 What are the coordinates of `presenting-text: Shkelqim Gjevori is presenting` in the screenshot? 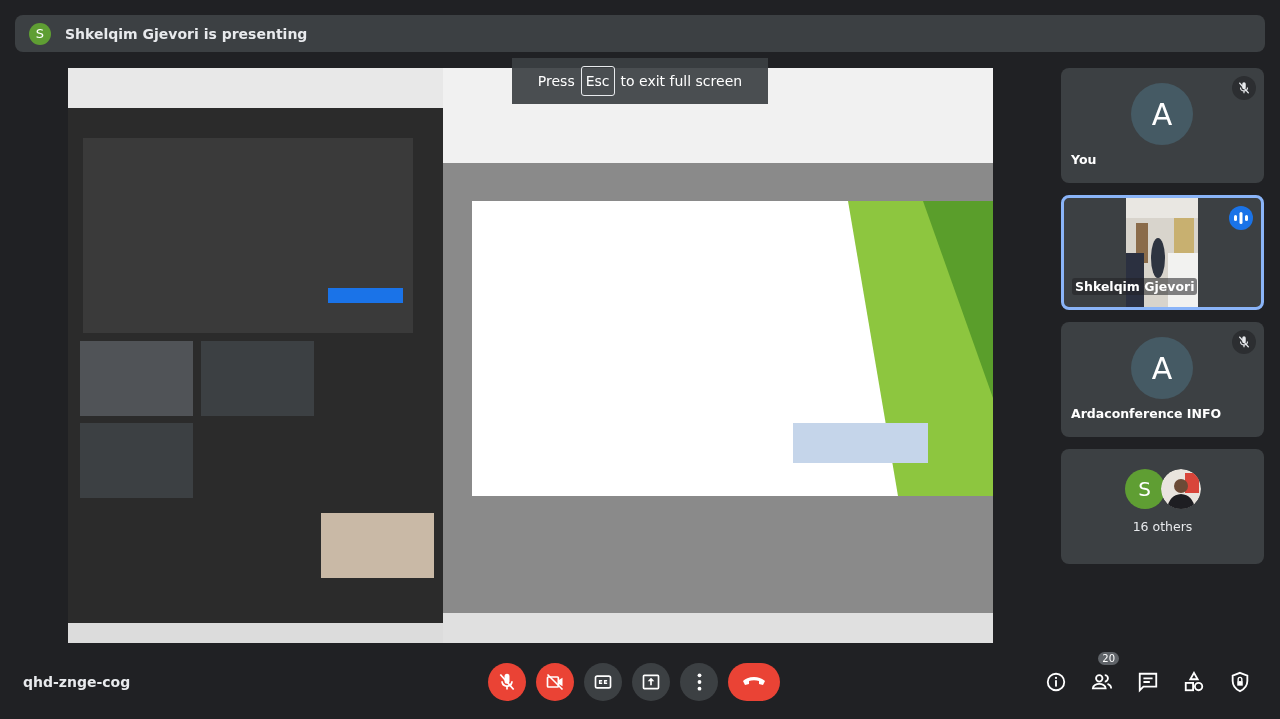 It's located at (186, 33).